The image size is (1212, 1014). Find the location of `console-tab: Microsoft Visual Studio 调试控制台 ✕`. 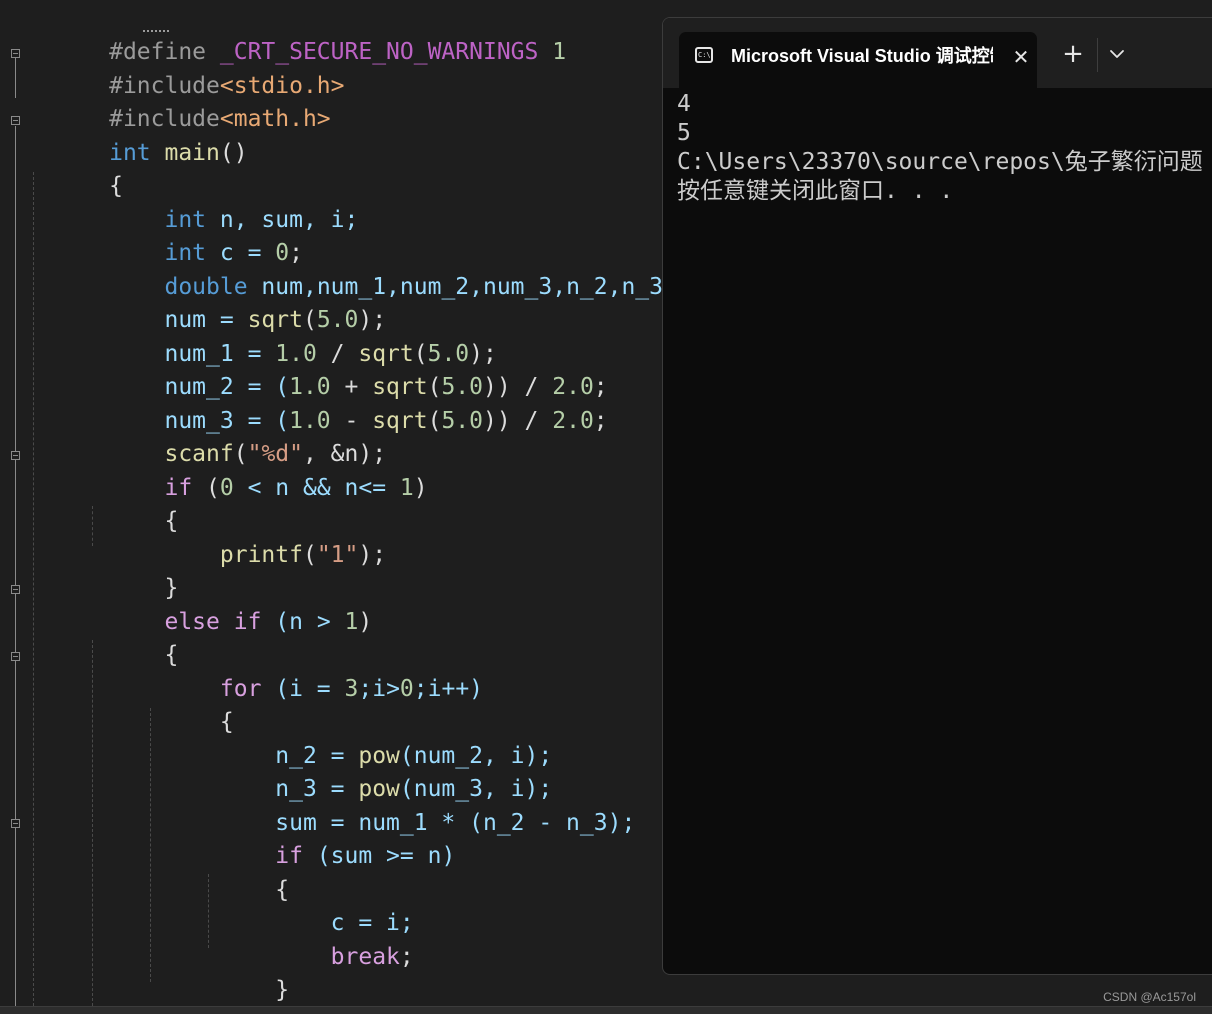

console-tab: Microsoft Visual Studio 调试控制台 ✕ is located at coordinates (858, 61).